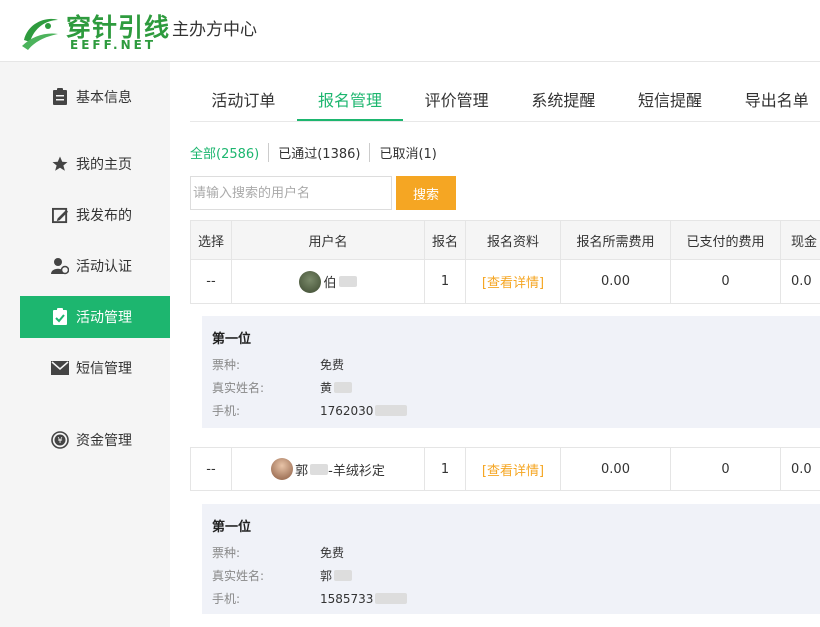 Image resolution: width=820 pixels, height=627 pixels. Describe the element at coordinates (243, 101) in the screenshot. I see `tab-activity-orders: 活动订单` at that location.